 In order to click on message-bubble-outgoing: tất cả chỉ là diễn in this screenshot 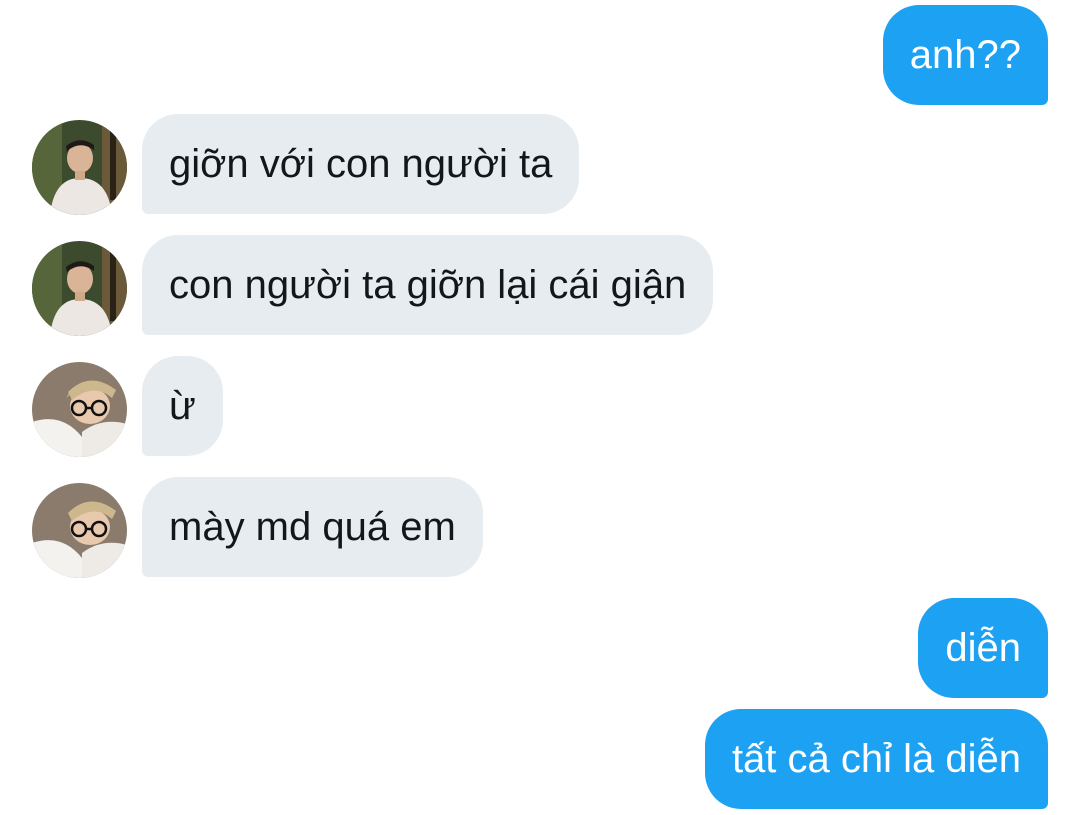, I will do `click(876, 759)`.